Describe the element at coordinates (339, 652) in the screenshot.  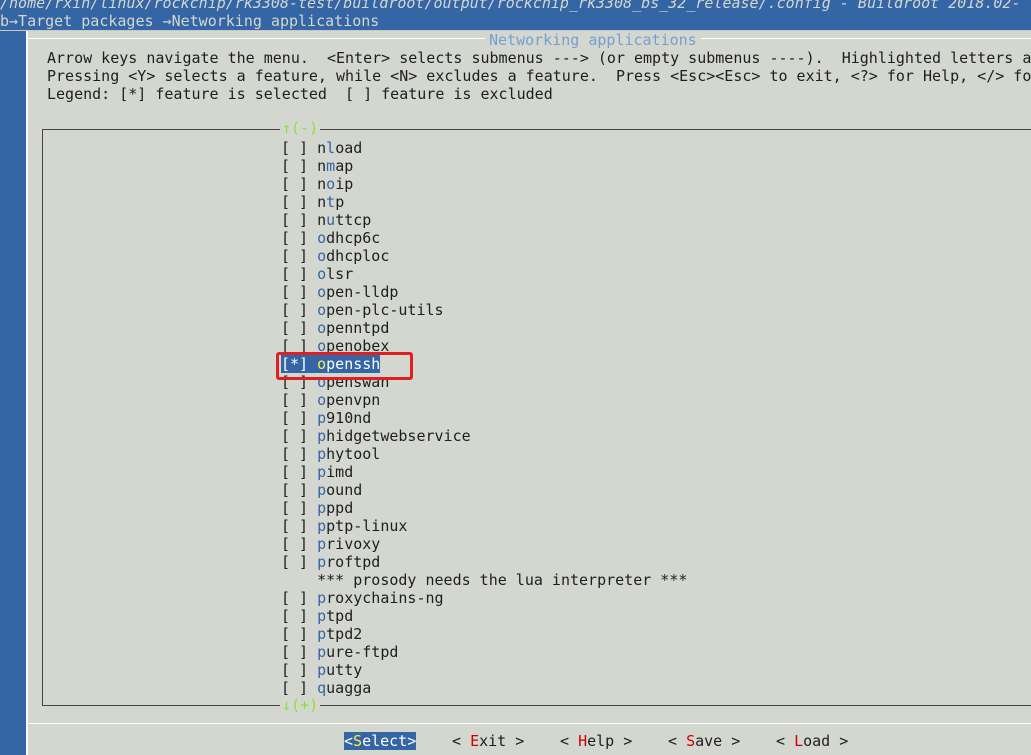
I see `menu-item: [ ] pure-ftpd` at that location.